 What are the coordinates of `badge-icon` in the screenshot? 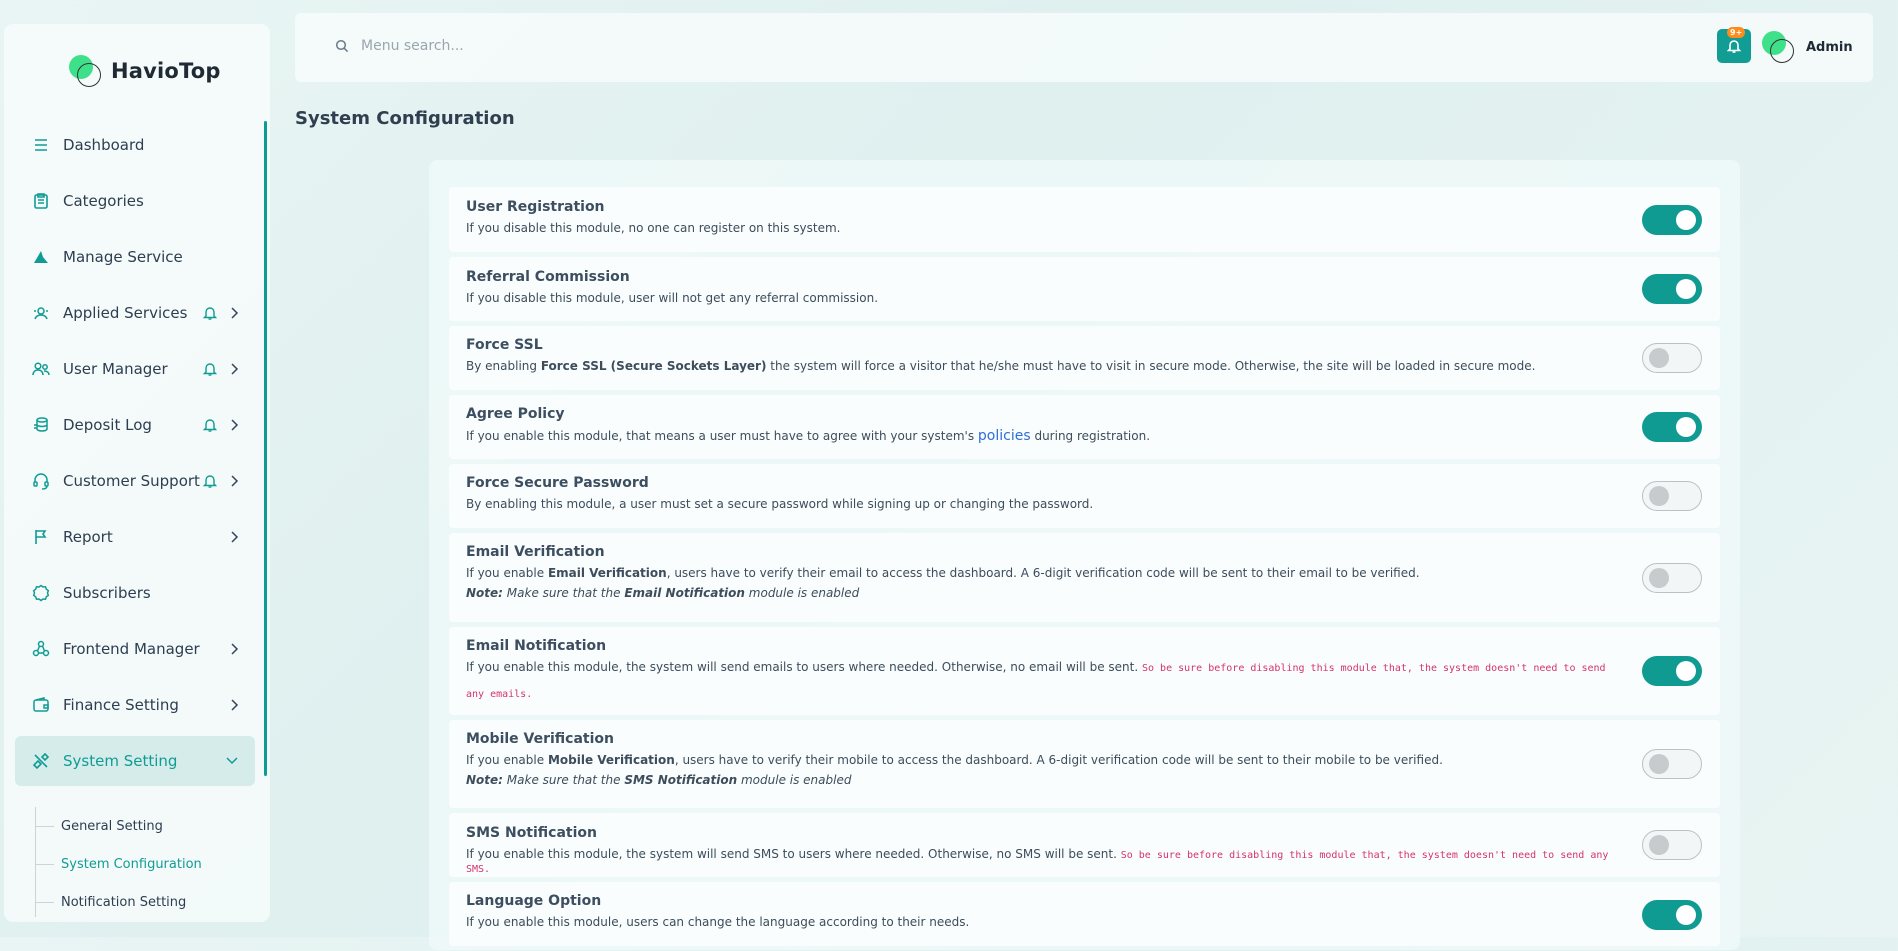 It's located at (41, 593).